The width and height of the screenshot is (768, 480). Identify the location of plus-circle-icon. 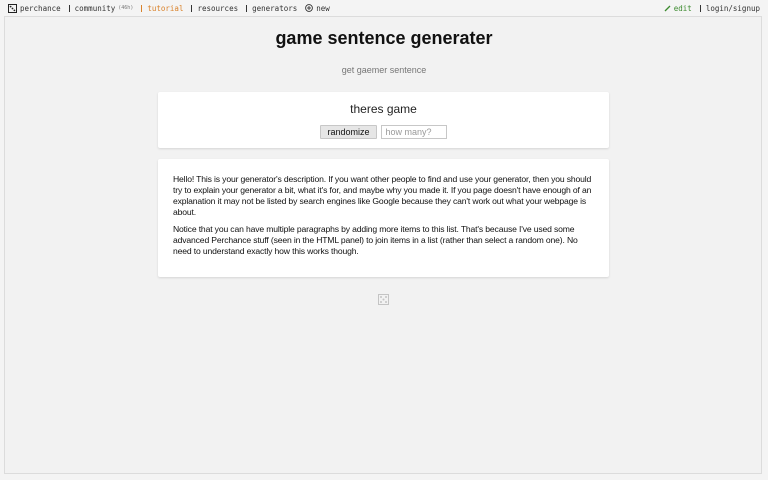
(309, 8).